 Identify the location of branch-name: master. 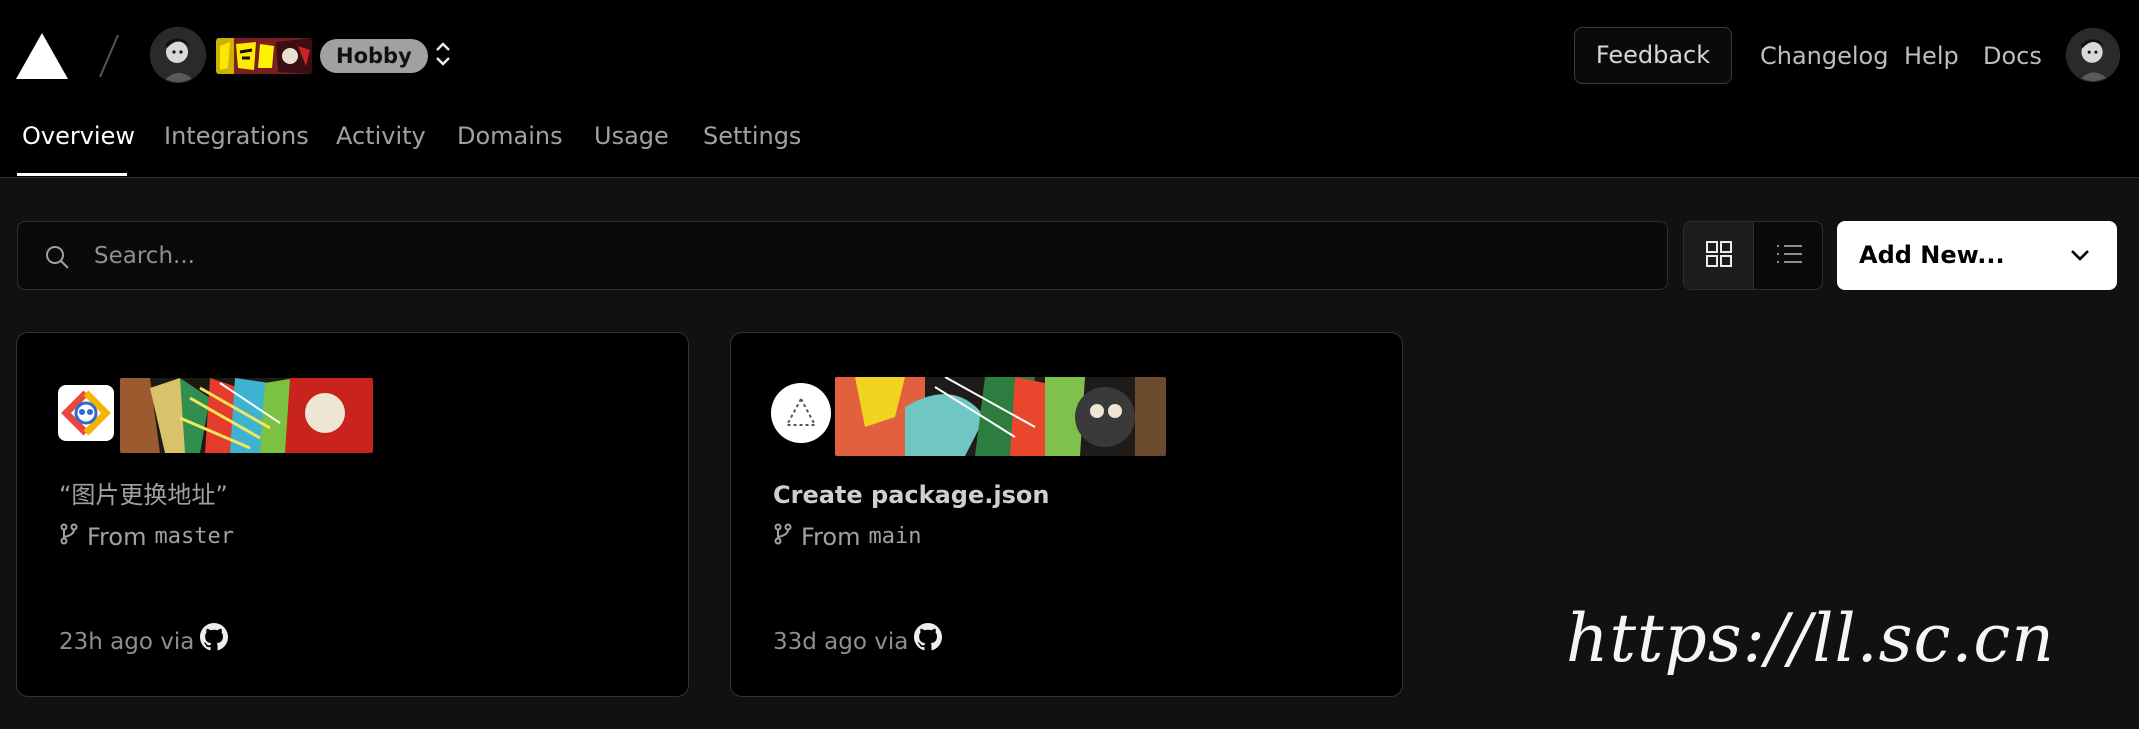
(194, 536).